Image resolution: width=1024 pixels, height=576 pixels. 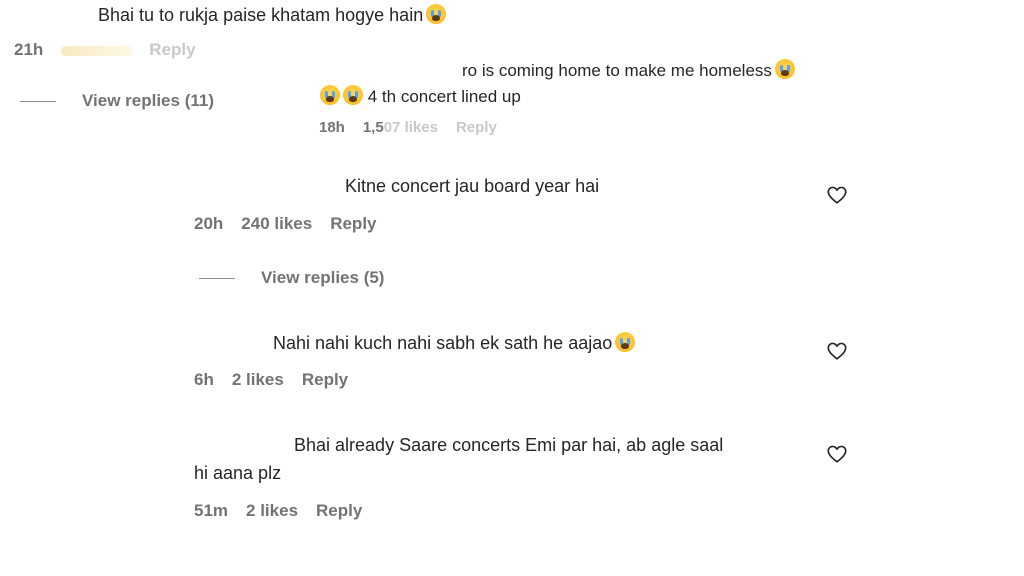 I want to click on comment-4-likes: 2 likes, so click(x=257, y=379).